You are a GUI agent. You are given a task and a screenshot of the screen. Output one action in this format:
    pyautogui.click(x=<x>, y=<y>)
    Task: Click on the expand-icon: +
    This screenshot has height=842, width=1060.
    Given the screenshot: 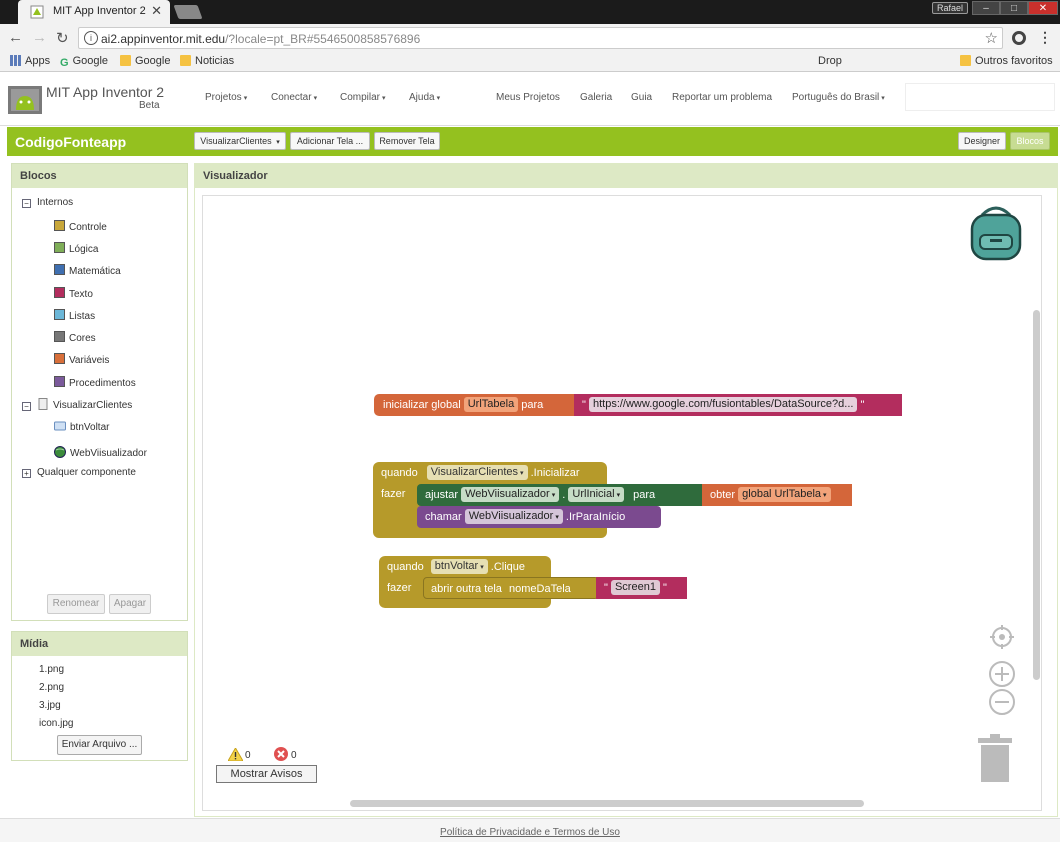 What is the action you would take?
    pyautogui.click(x=26, y=473)
    